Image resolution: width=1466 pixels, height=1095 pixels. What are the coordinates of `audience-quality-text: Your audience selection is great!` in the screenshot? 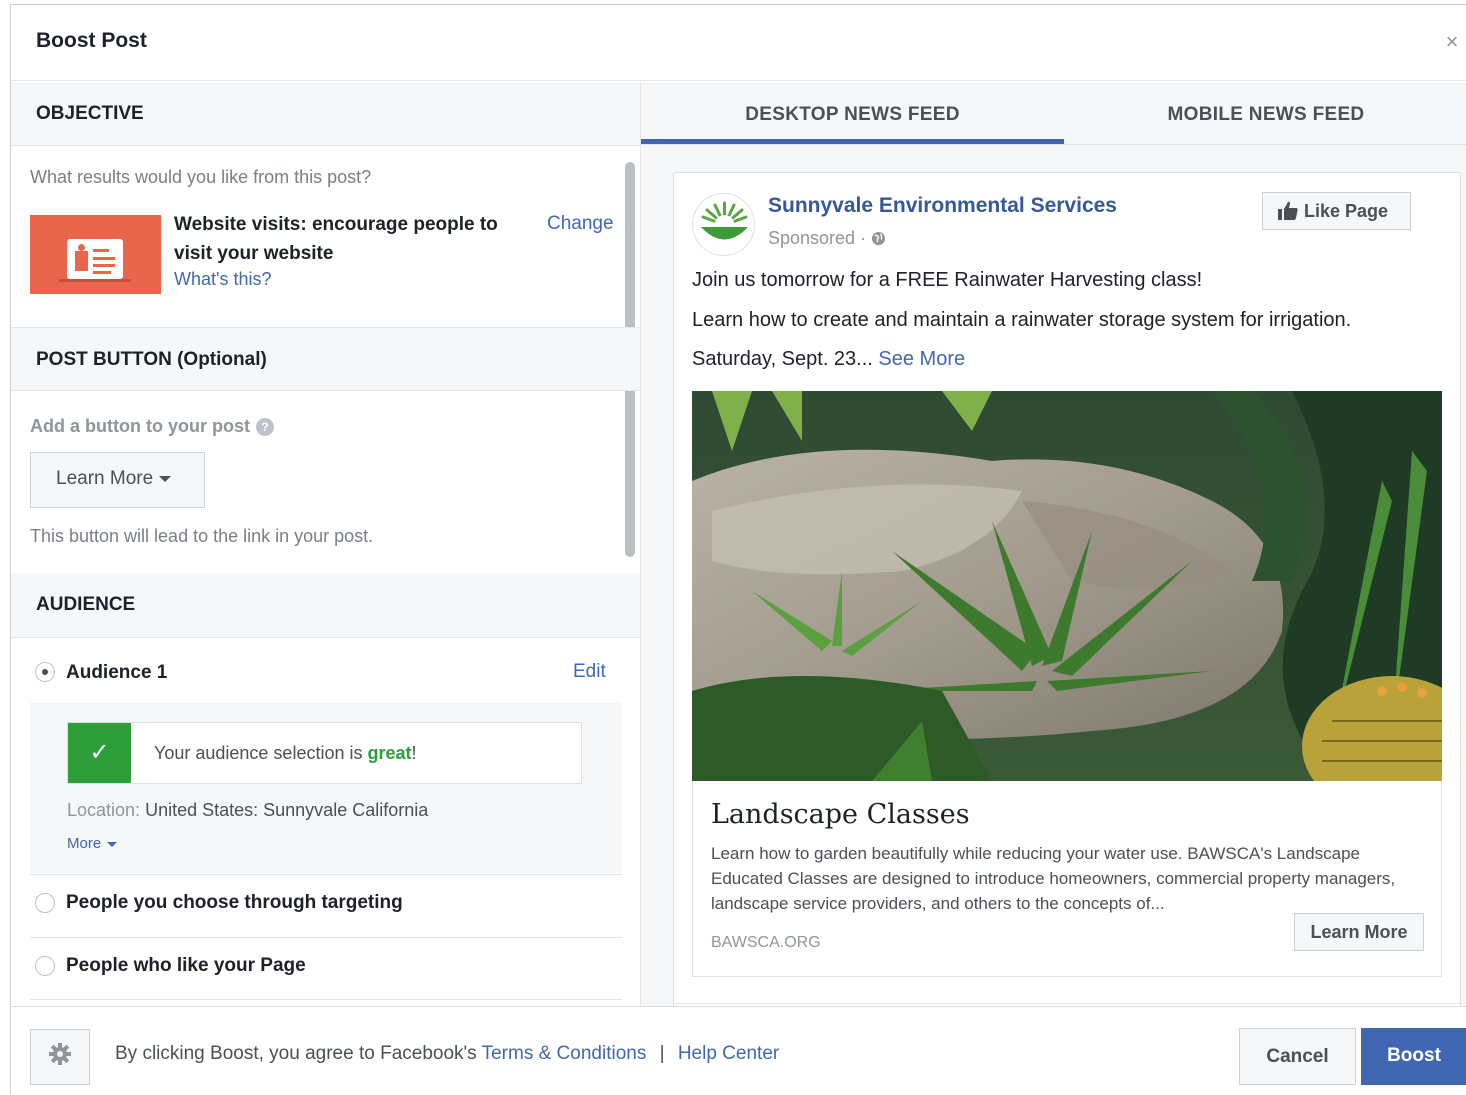 It's located at (285, 753).